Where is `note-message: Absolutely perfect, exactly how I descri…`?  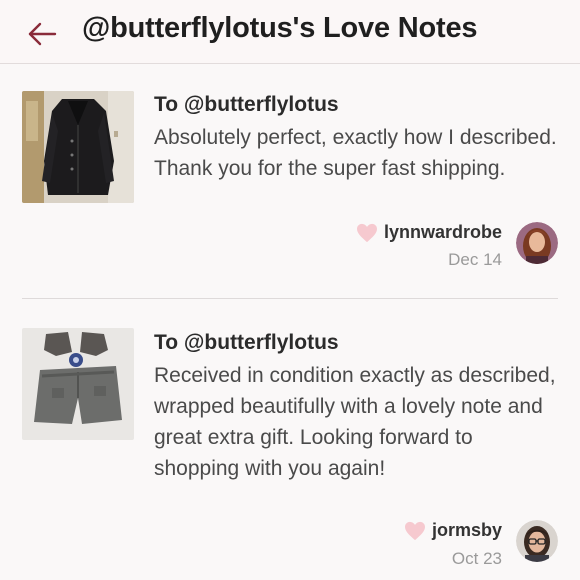 note-message: Absolutely perfect, exactly how I descri… is located at coordinates (355, 153).